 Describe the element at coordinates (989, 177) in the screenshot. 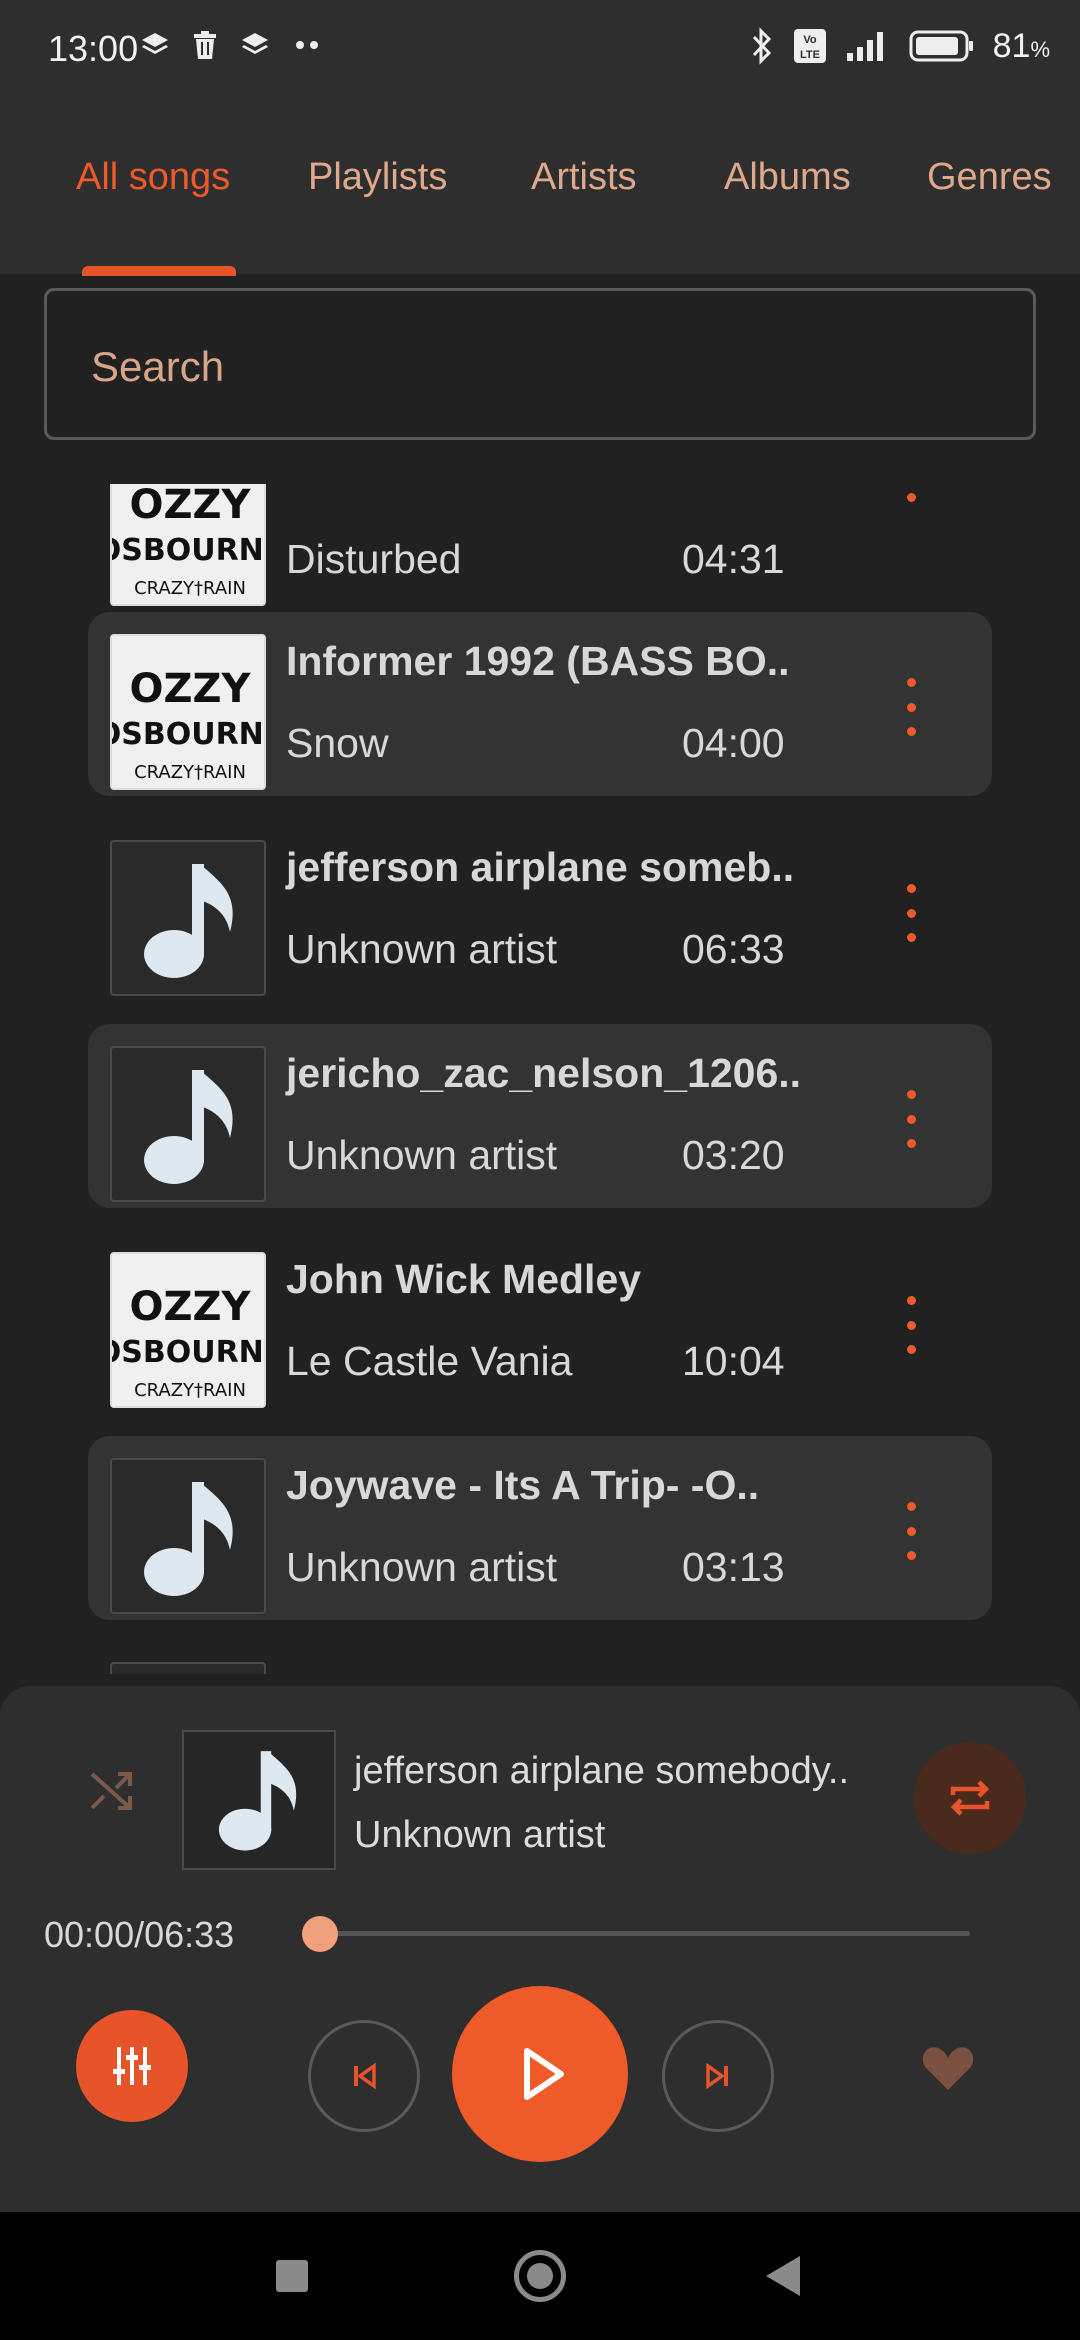

I see `tab-genres: Genres` at that location.